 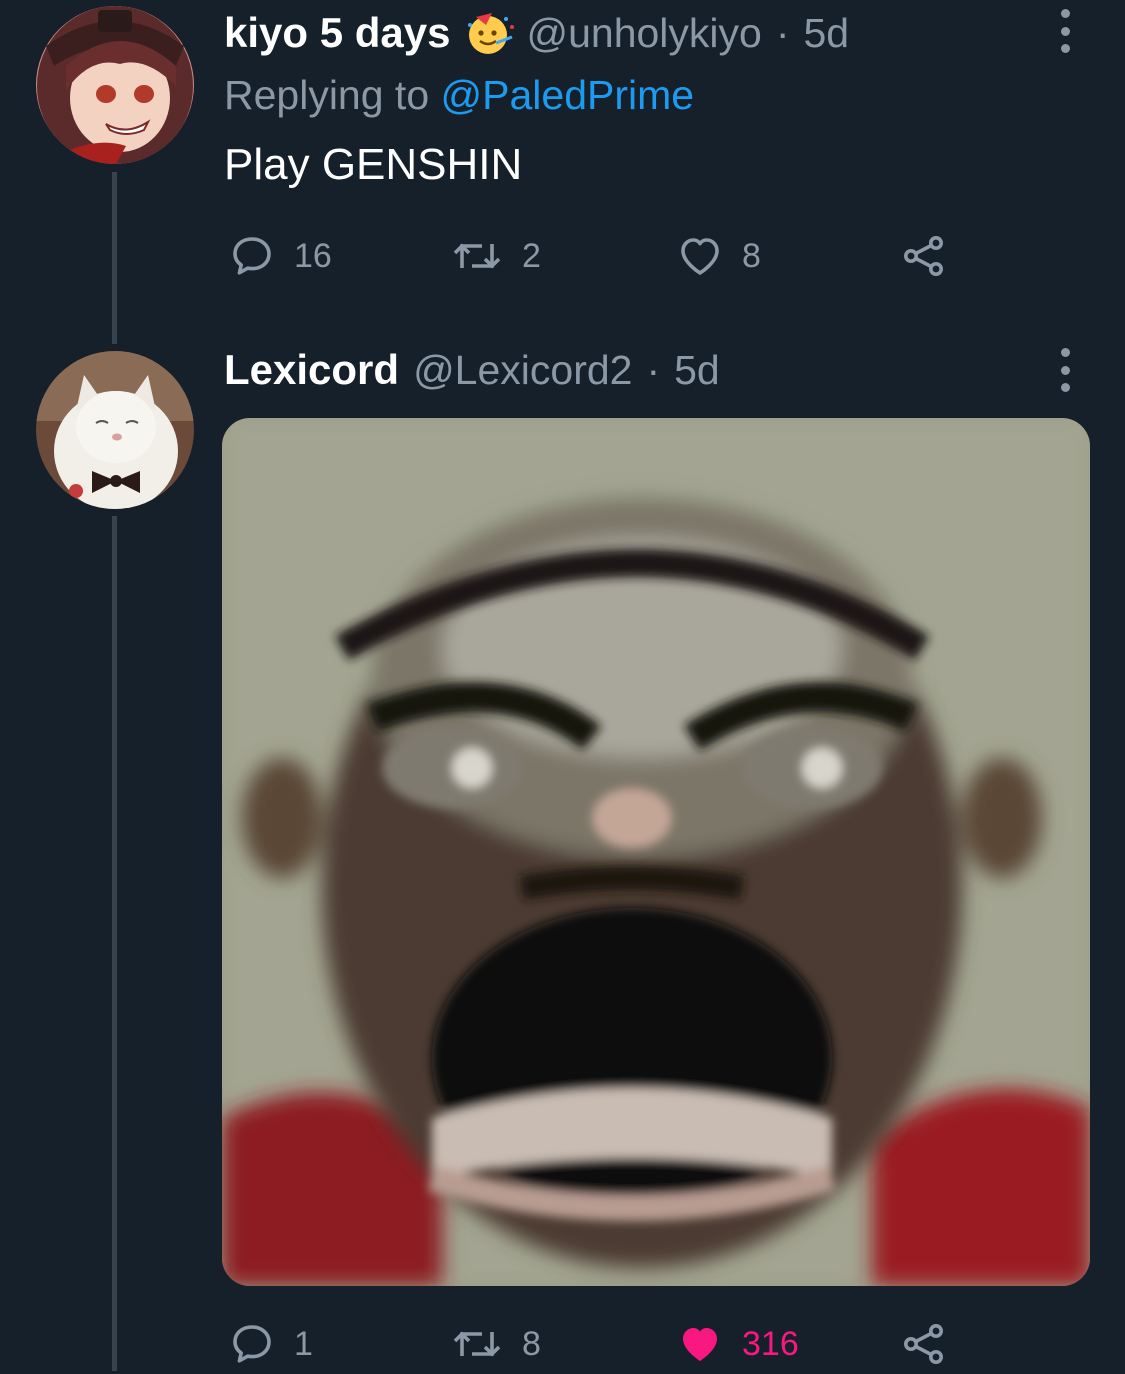 I want to click on reply-context: Replying to @PaledPrime, so click(x=459, y=95).